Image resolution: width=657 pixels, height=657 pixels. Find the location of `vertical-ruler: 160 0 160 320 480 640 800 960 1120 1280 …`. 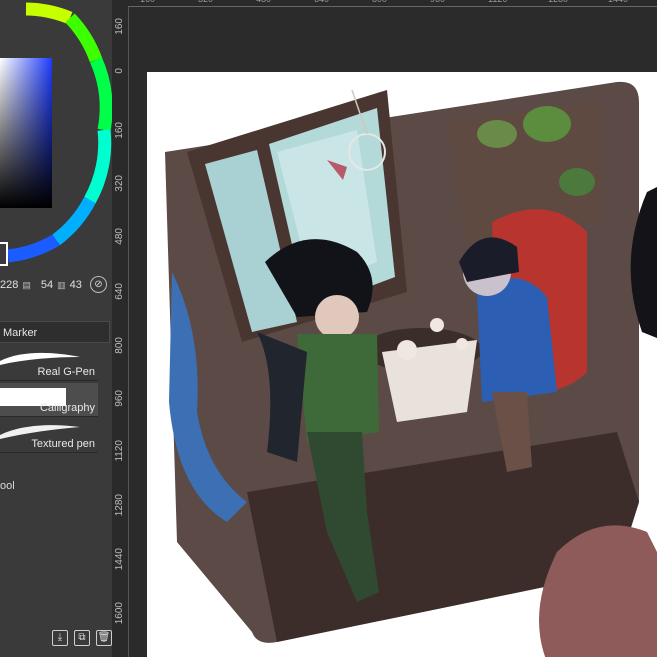

vertical-ruler: 160 0 160 320 480 640 800 960 1120 1280 … is located at coordinates (120, 328).